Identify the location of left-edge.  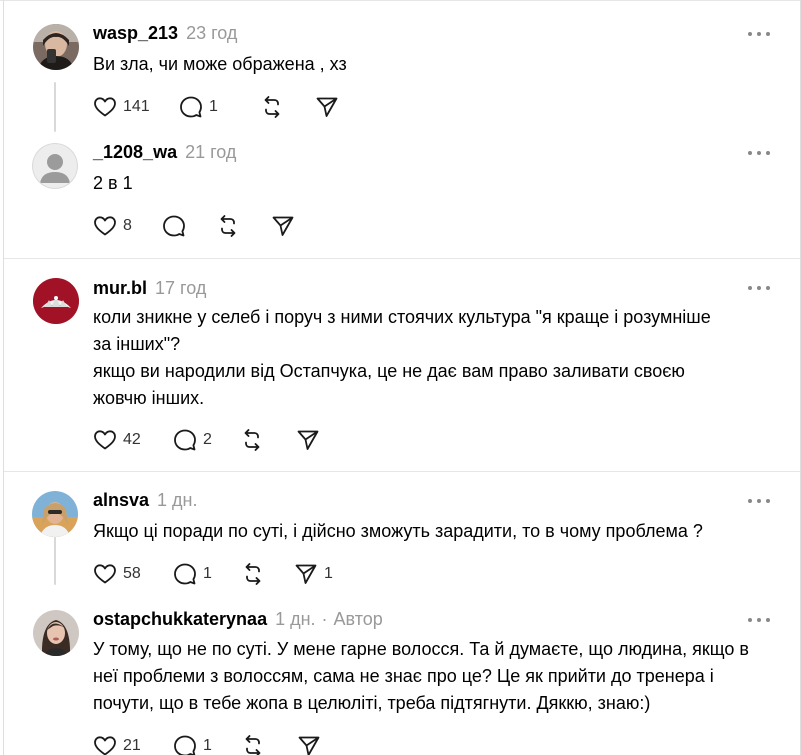
(3, 377).